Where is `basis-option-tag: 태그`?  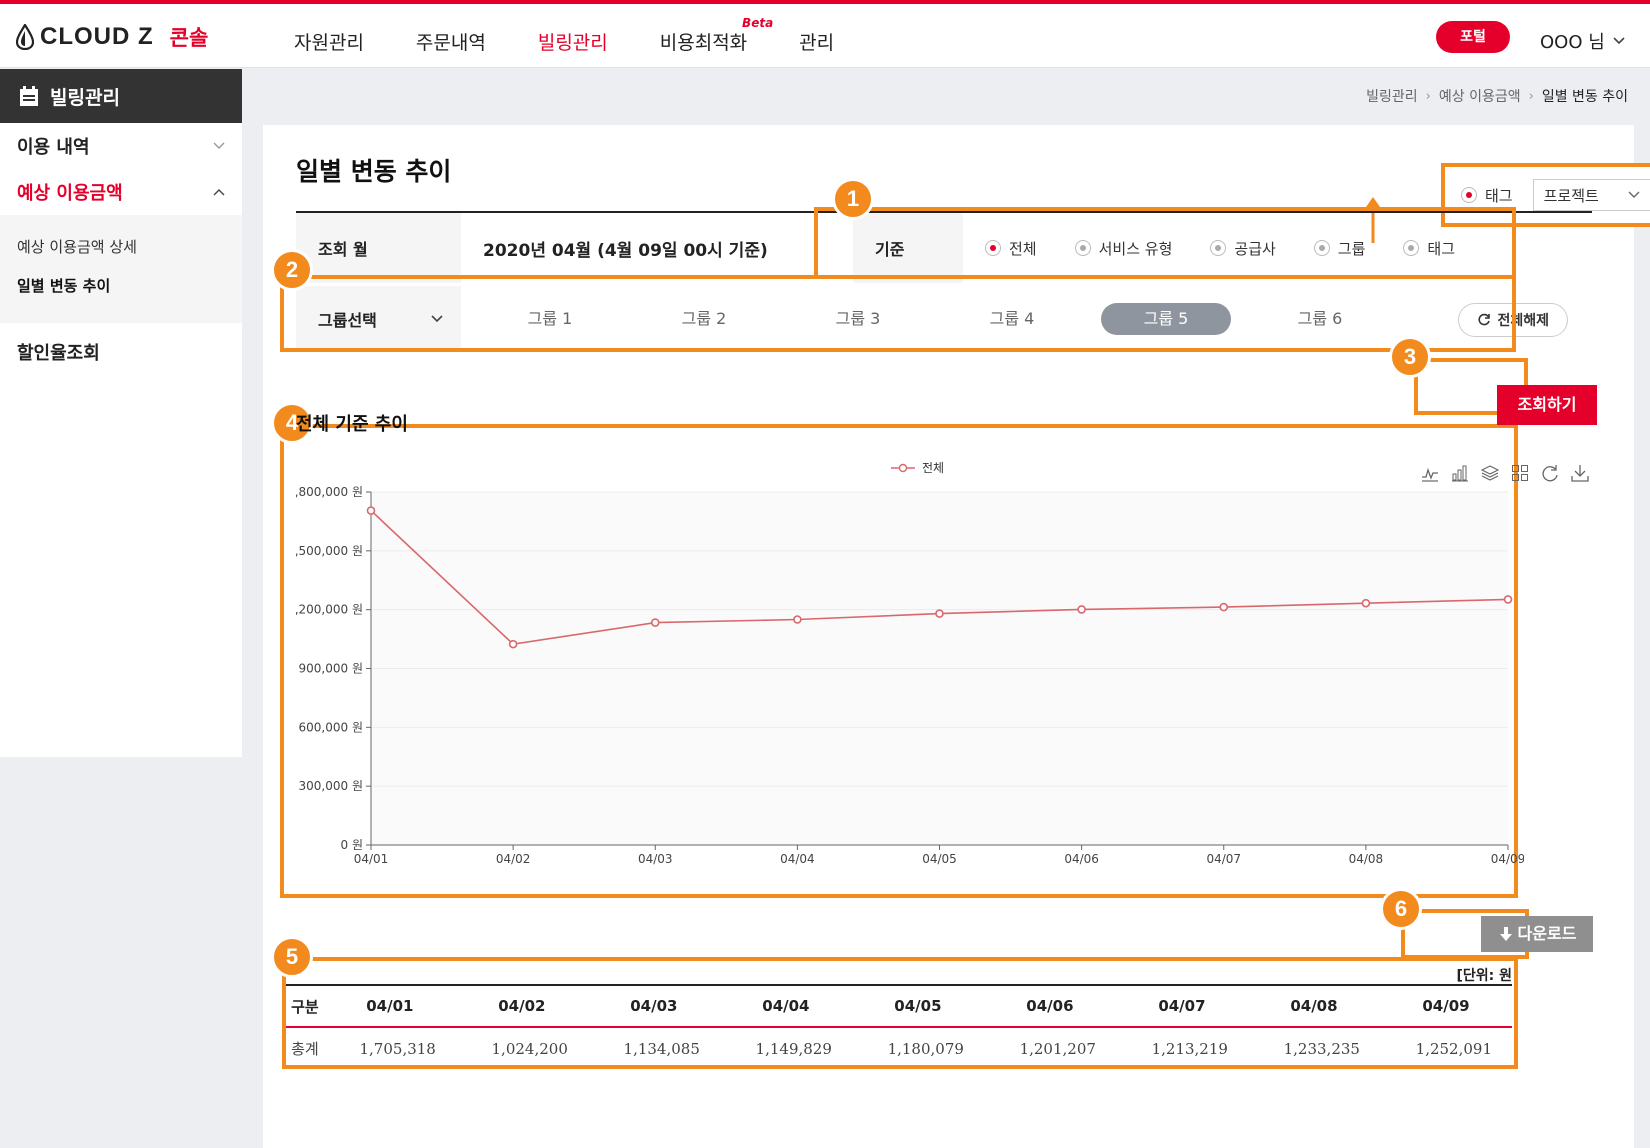 basis-option-tag: 태그 is located at coordinates (1429, 248).